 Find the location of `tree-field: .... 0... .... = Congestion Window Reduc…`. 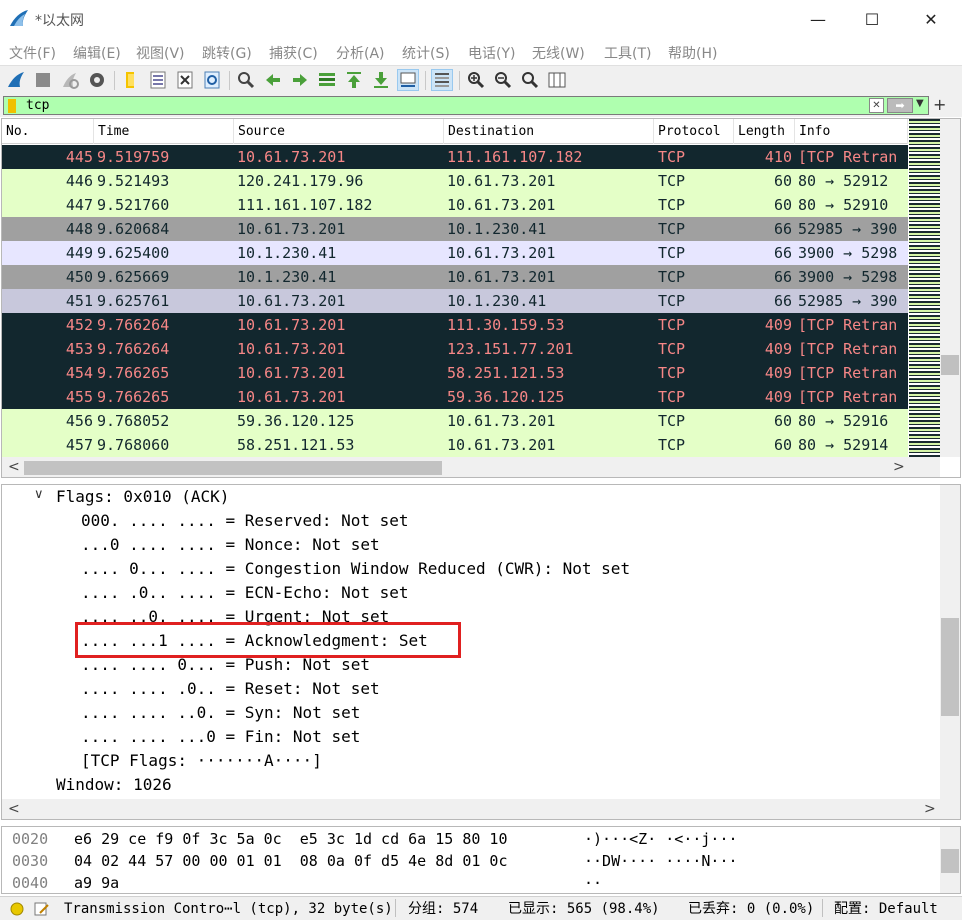

tree-field: .... 0... .... = Congestion Window Reduc… is located at coordinates (355, 569).